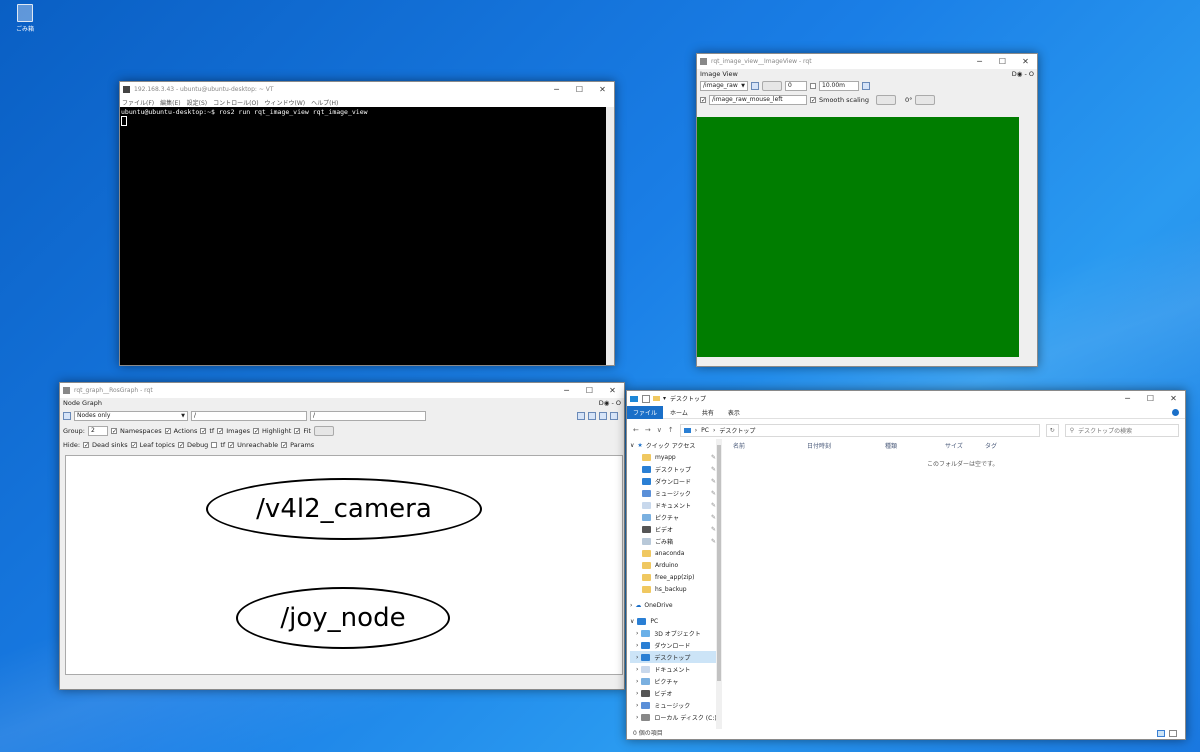  What do you see at coordinates (344, 565) in the screenshot?
I see `graph-canvas: /v4l2_camera /joy_node` at bounding box center [344, 565].